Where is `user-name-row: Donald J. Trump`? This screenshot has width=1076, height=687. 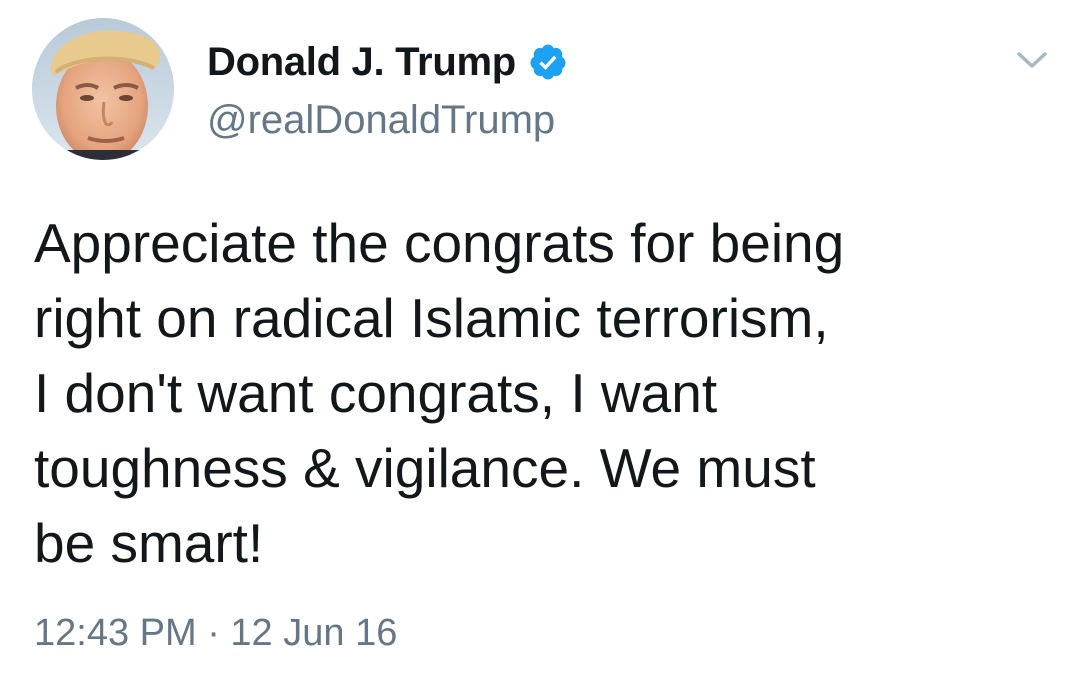 user-name-row: Donald J. Trump is located at coordinates (387, 62).